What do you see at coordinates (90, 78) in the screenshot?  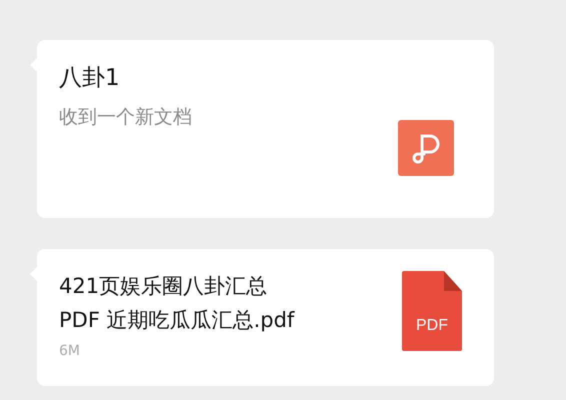 I see `message-title: 八卦1` at bounding box center [90, 78].